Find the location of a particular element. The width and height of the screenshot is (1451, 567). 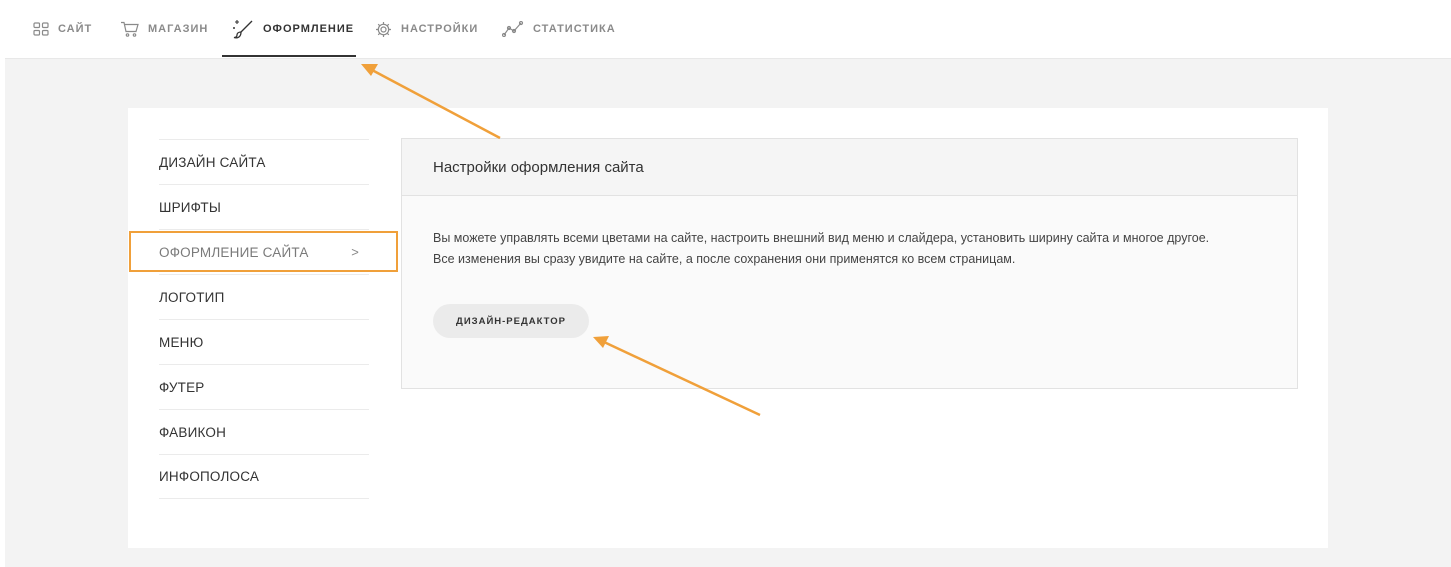

nav-item-shop-label: МАГАЗИН is located at coordinates (178, 29).